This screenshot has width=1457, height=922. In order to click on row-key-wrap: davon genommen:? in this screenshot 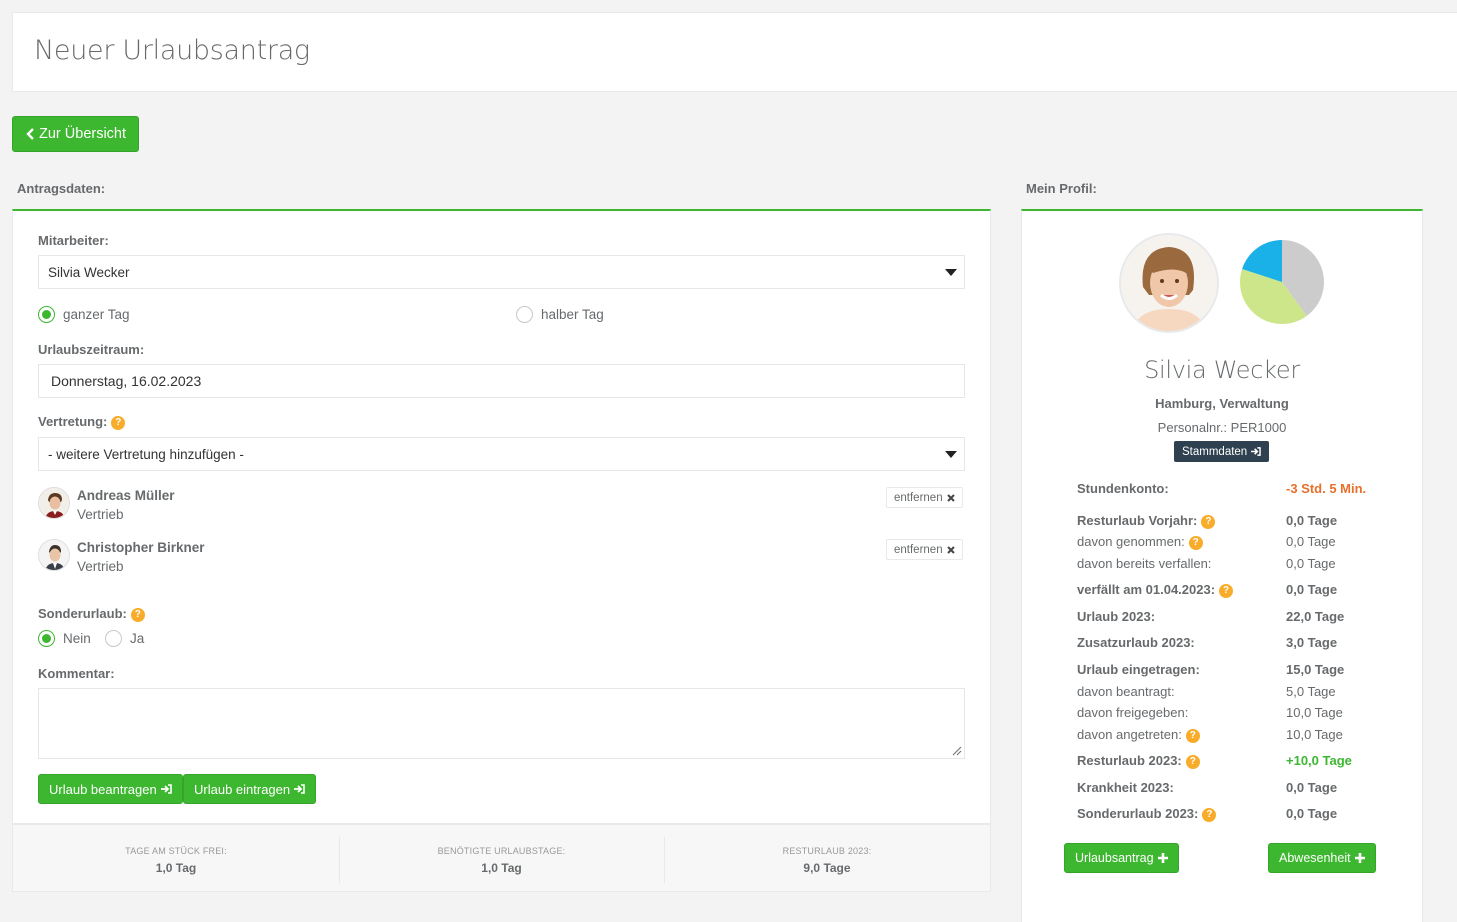, I will do `click(1140, 542)`.